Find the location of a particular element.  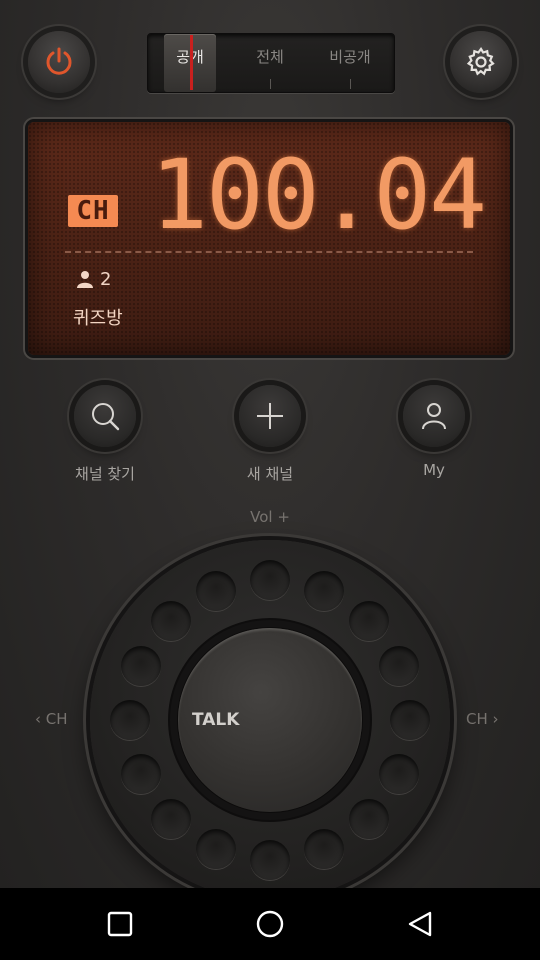

talk-label: TALK is located at coordinates (216, 720).